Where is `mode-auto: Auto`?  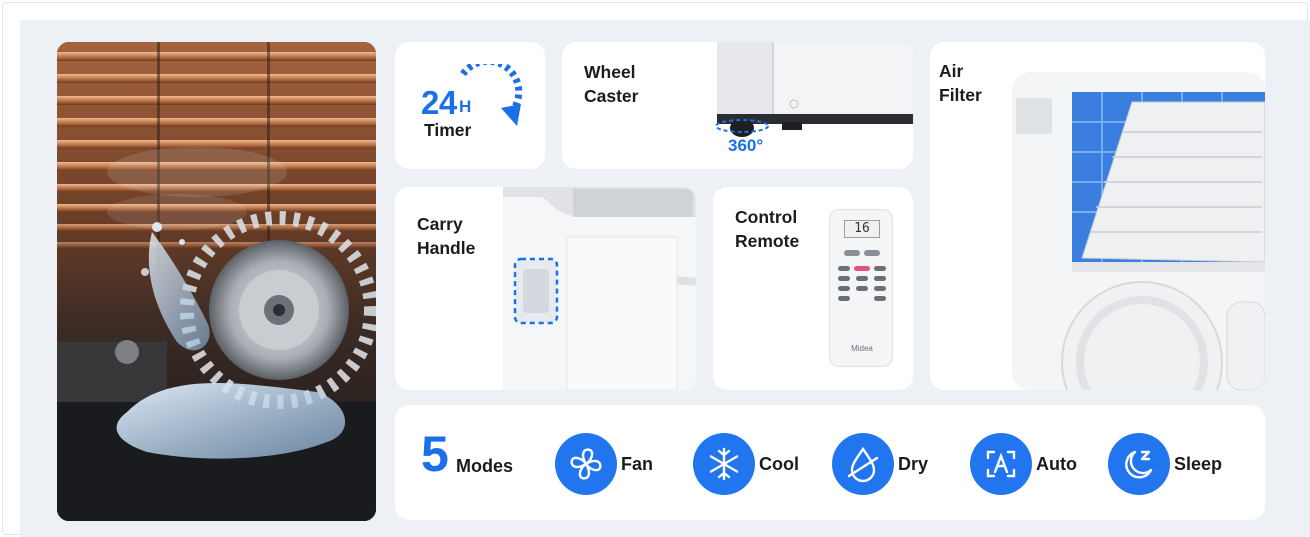 mode-auto: Auto is located at coordinates (1023, 464).